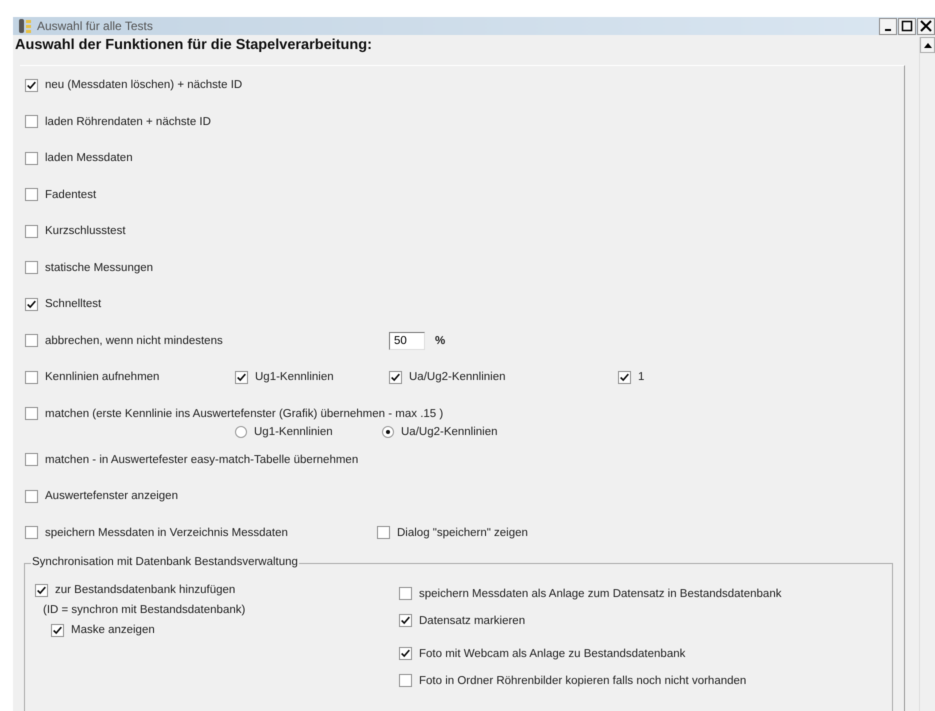 Image resolution: width=935 pixels, height=711 pixels. I want to click on option-label: Auswertefenster anzeigen, so click(111, 496).